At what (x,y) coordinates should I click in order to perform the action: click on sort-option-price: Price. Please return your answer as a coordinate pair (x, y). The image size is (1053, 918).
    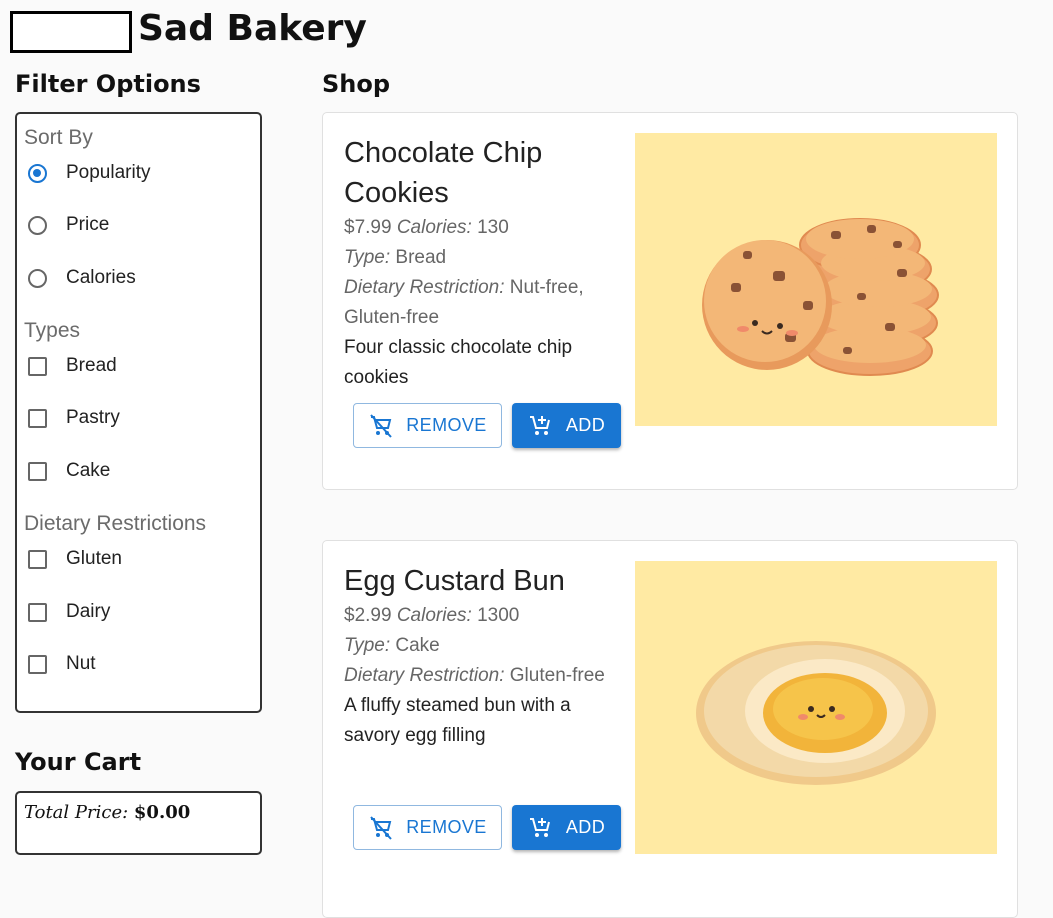
    Looking at the image, I should click on (67, 225).